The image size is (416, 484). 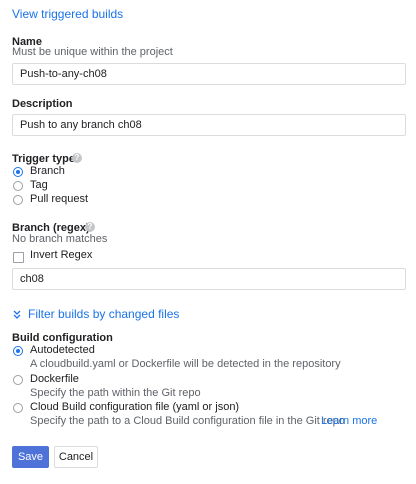 I want to click on trigger-type-label: Trigger type, so click(x=43, y=159).